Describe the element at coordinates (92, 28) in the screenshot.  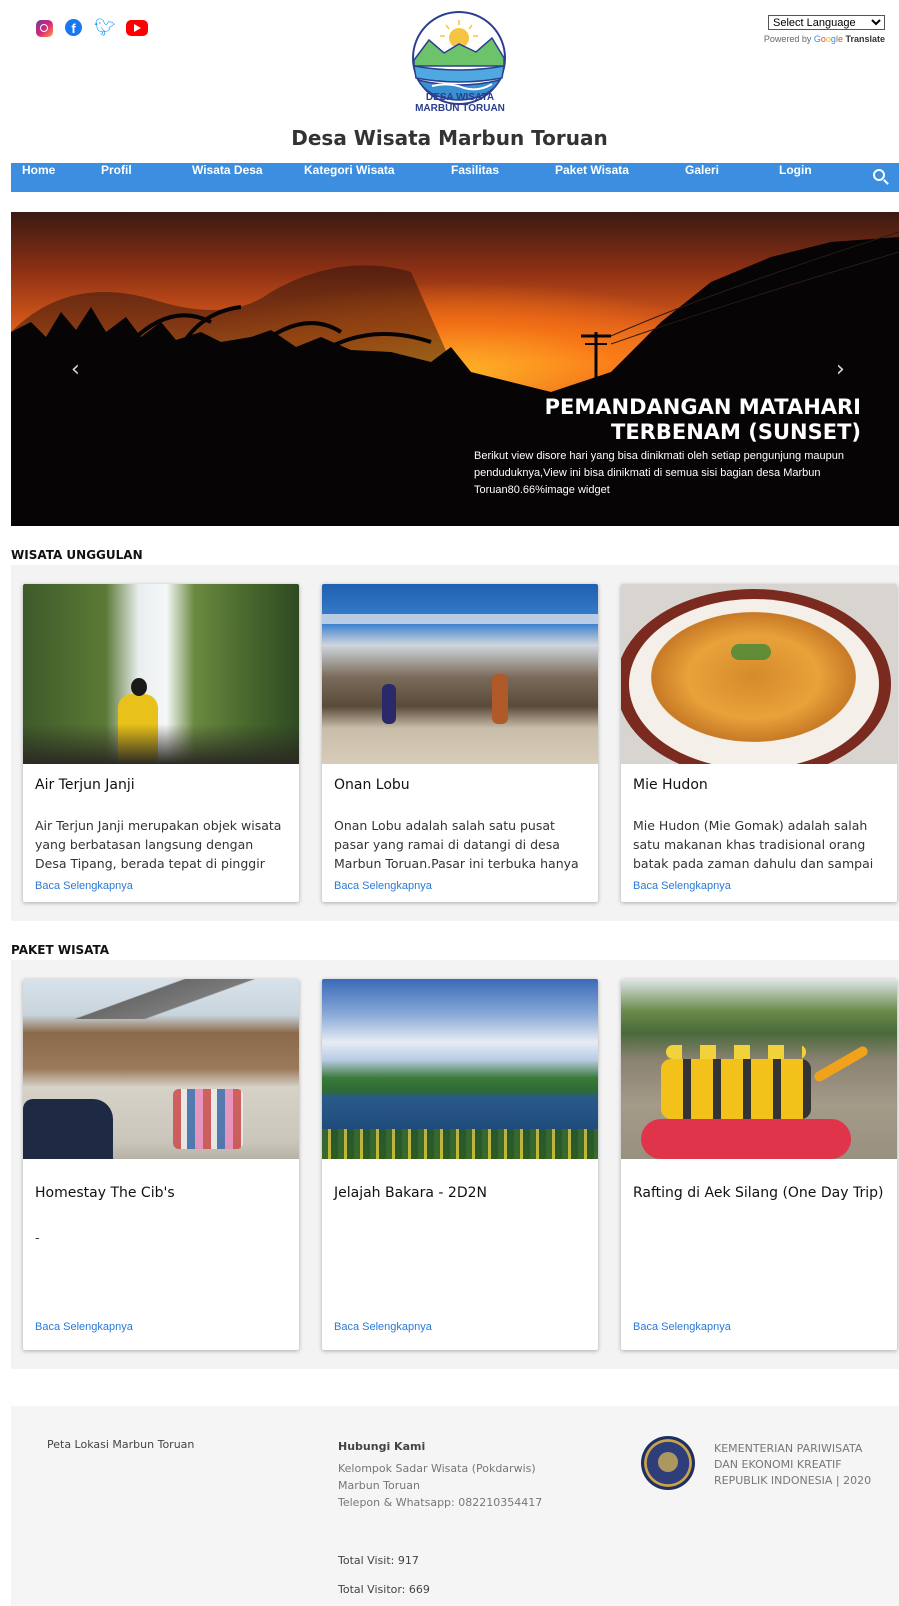
I see `social-links: f 🐦︎` at that location.